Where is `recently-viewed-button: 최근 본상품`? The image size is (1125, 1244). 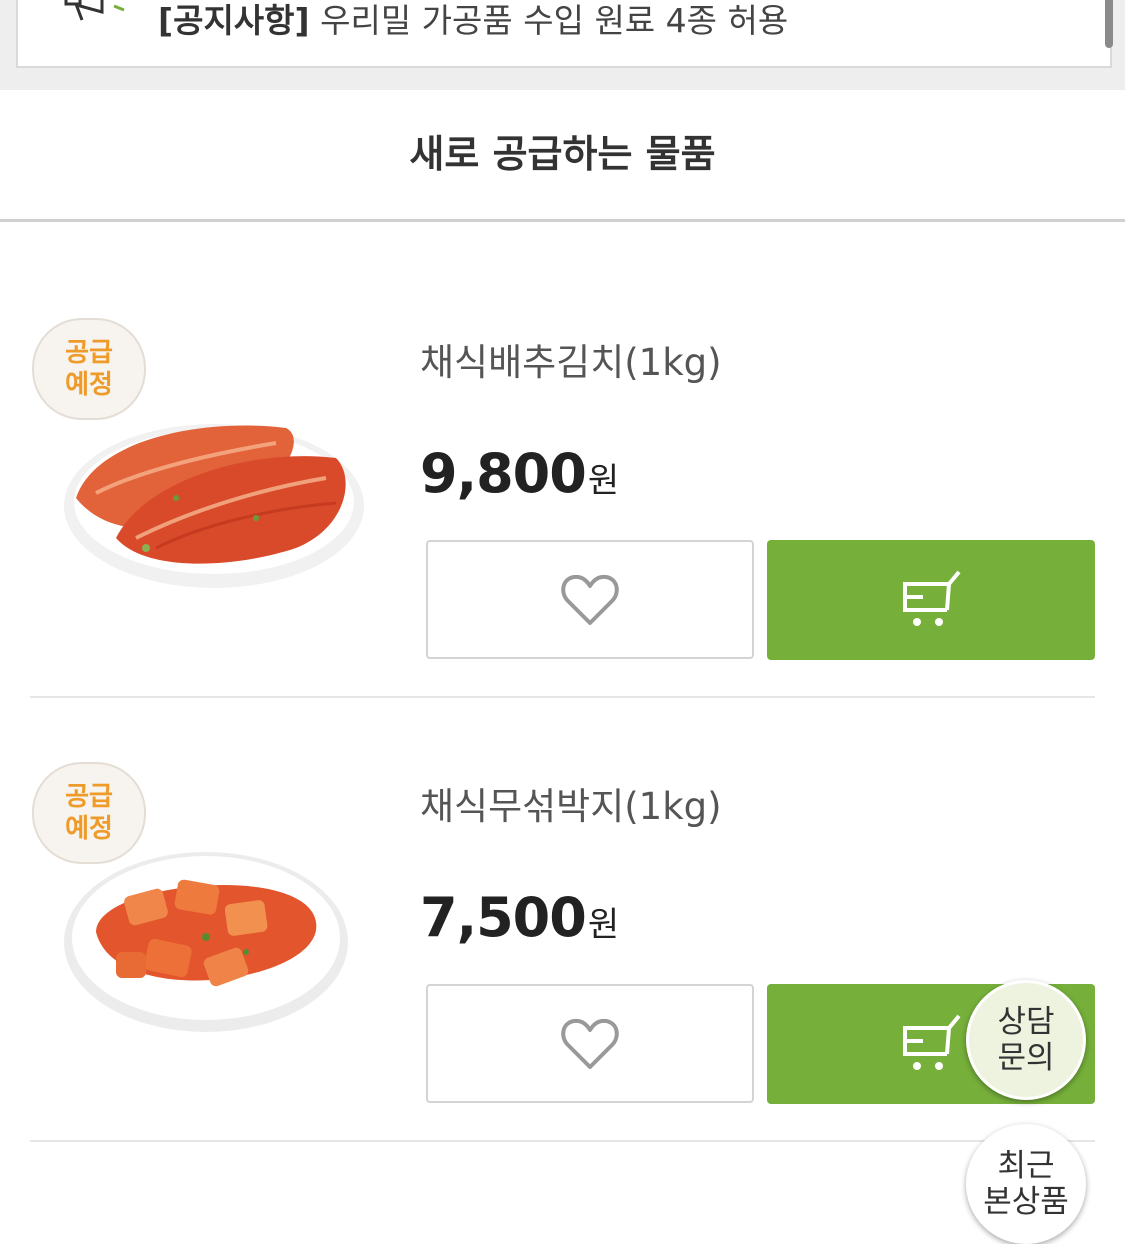
recently-viewed-button: 최근 본상품 is located at coordinates (1026, 1184).